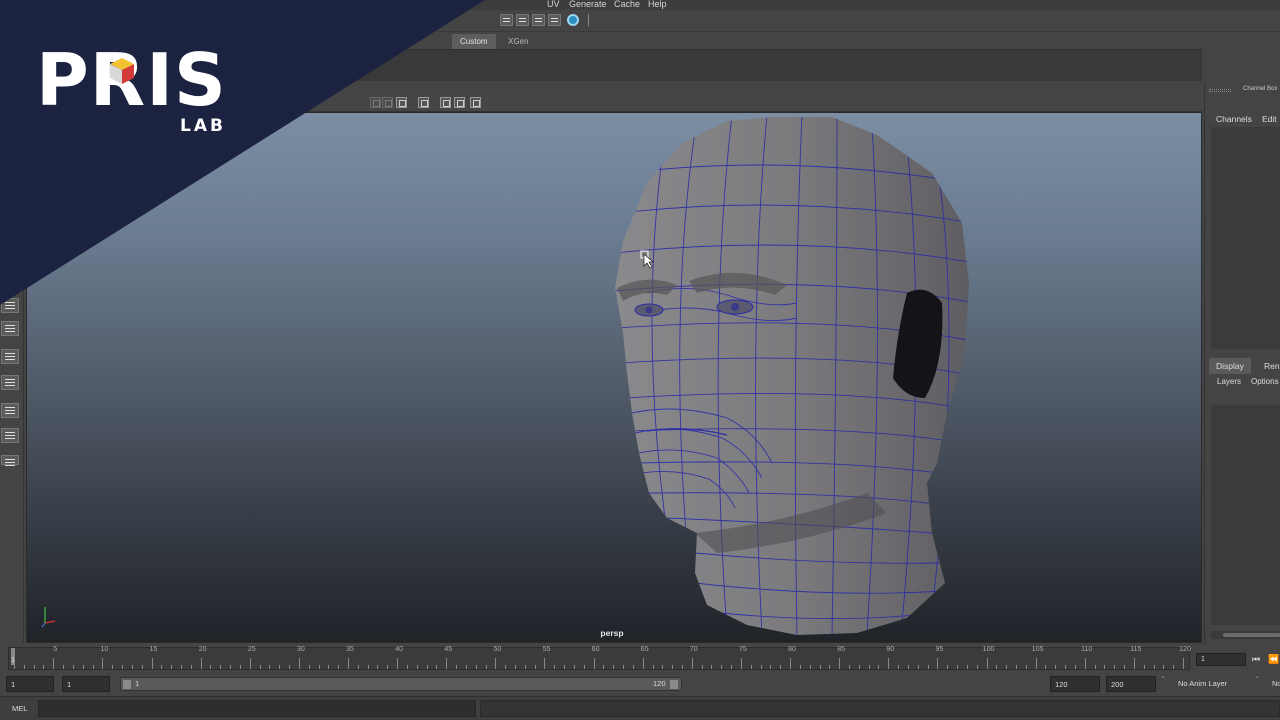 The width and height of the screenshot is (1280, 720). I want to click on time-tick-label: 60, so click(595, 649).